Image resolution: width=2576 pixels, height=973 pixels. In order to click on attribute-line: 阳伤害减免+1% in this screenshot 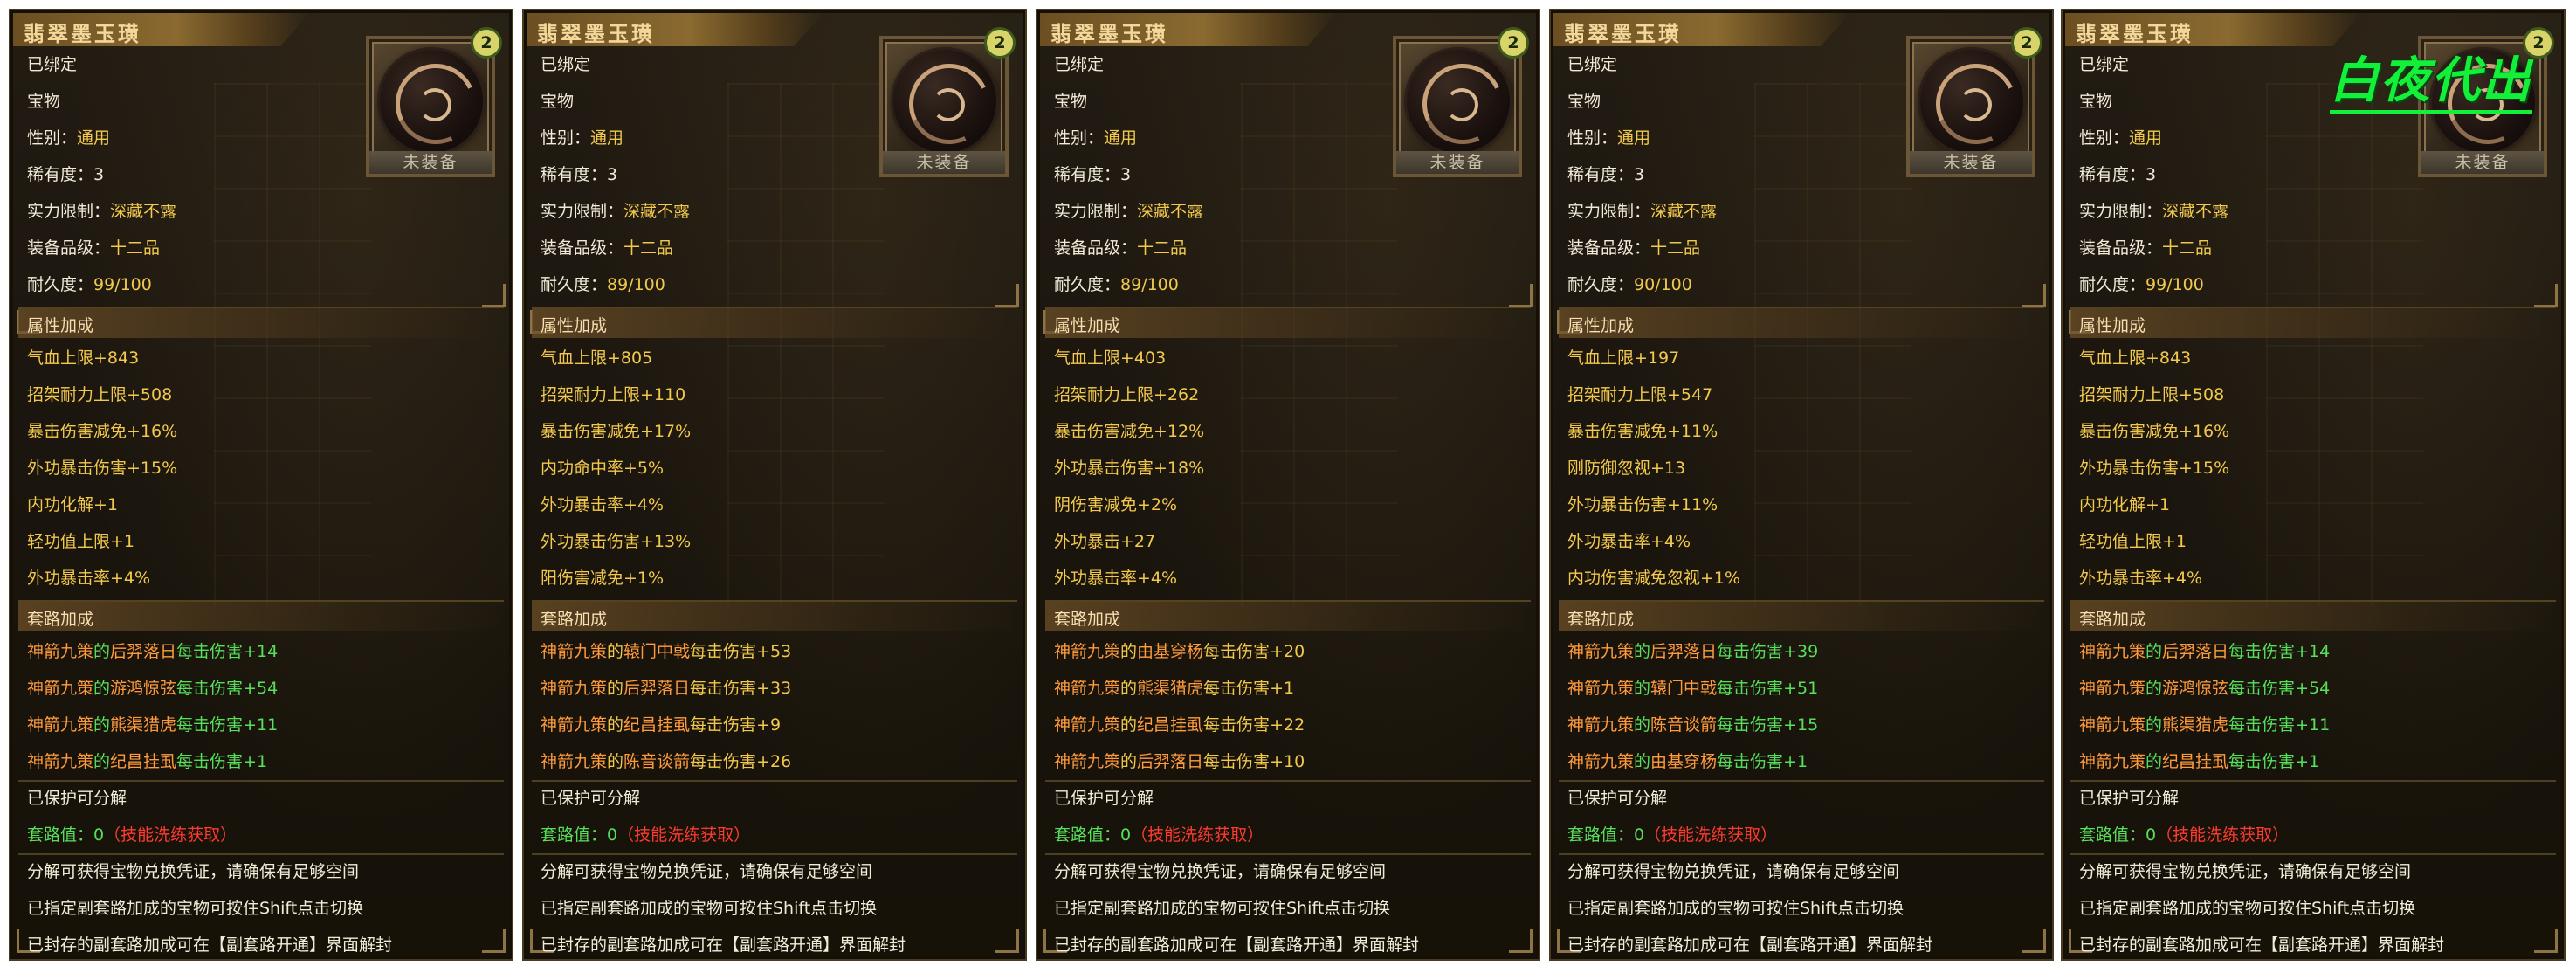, I will do `click(603, 578)`.